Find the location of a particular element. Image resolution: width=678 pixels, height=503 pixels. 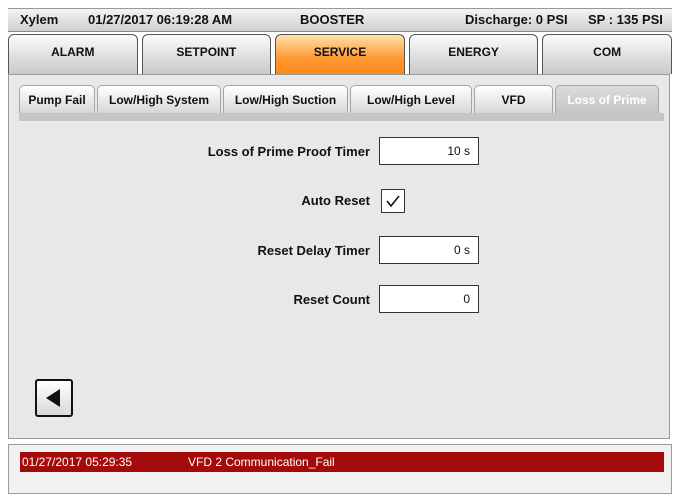

discharge-label: Discharge: 0 PSI is located at coordinates (516, 19).